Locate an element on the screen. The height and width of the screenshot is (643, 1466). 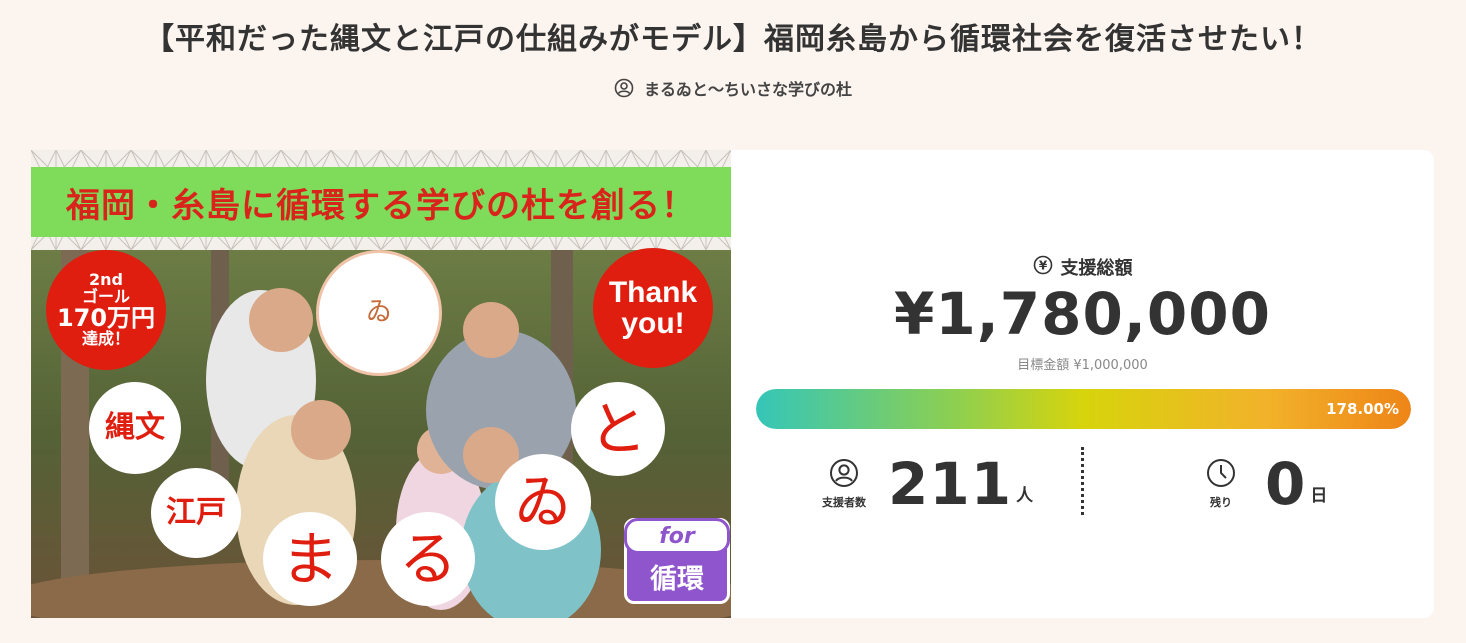
stats-divider is located at coordinates (1082, 481).